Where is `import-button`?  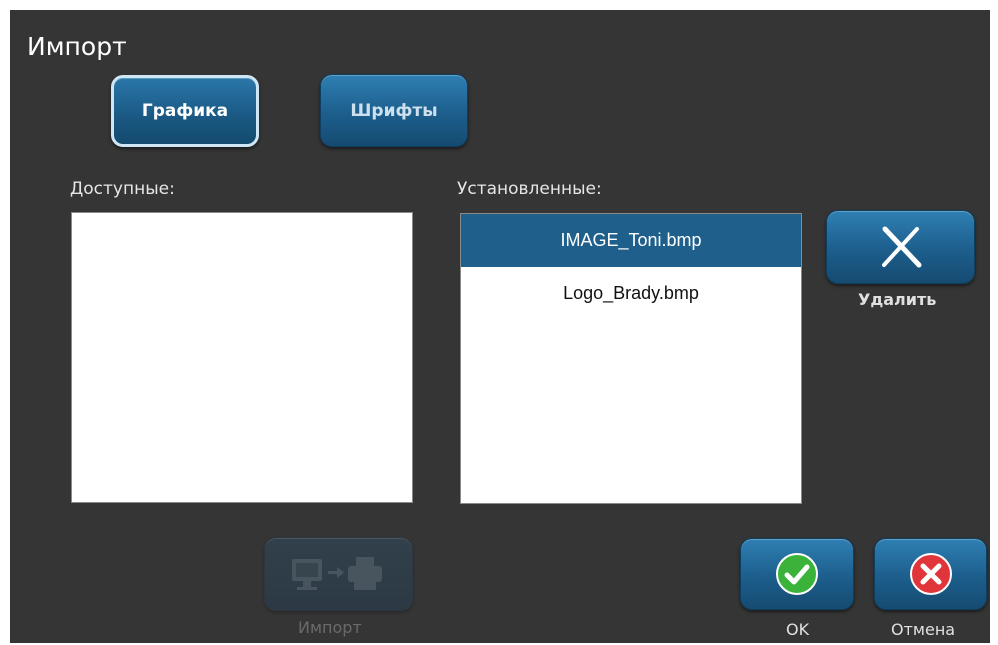 import-button is located at coordinates (338, 574).